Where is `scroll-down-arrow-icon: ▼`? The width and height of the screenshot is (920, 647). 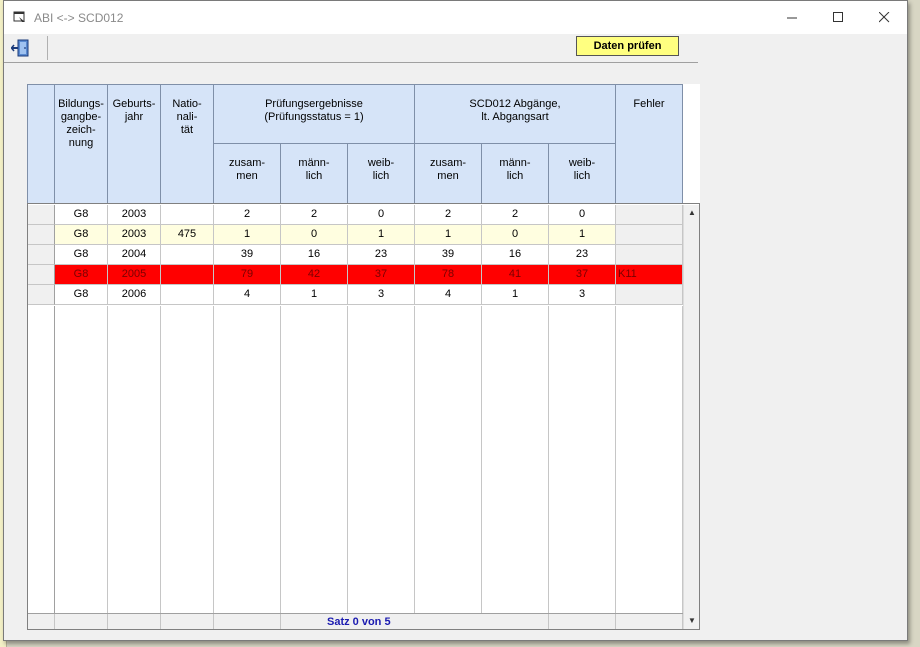
scroll-down-arrow-icon: ▼ is located at coordinates (692, 621).